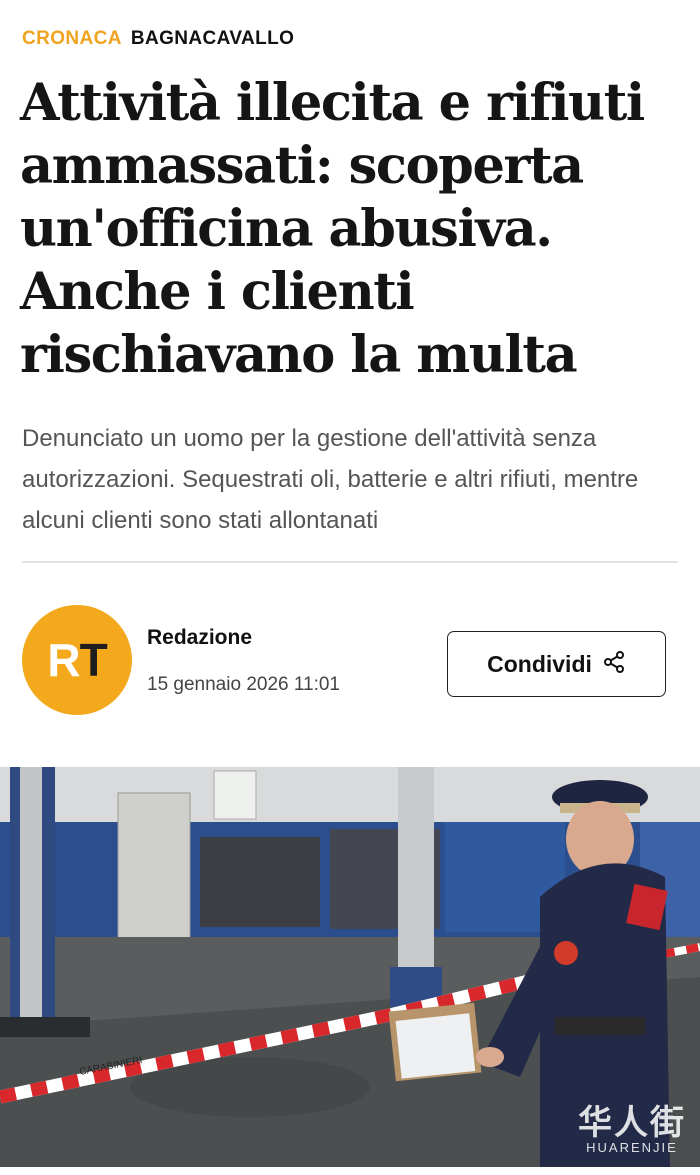  Describe the element at coordinates (350, 562) in the screenshot. I see `divider` at that location.